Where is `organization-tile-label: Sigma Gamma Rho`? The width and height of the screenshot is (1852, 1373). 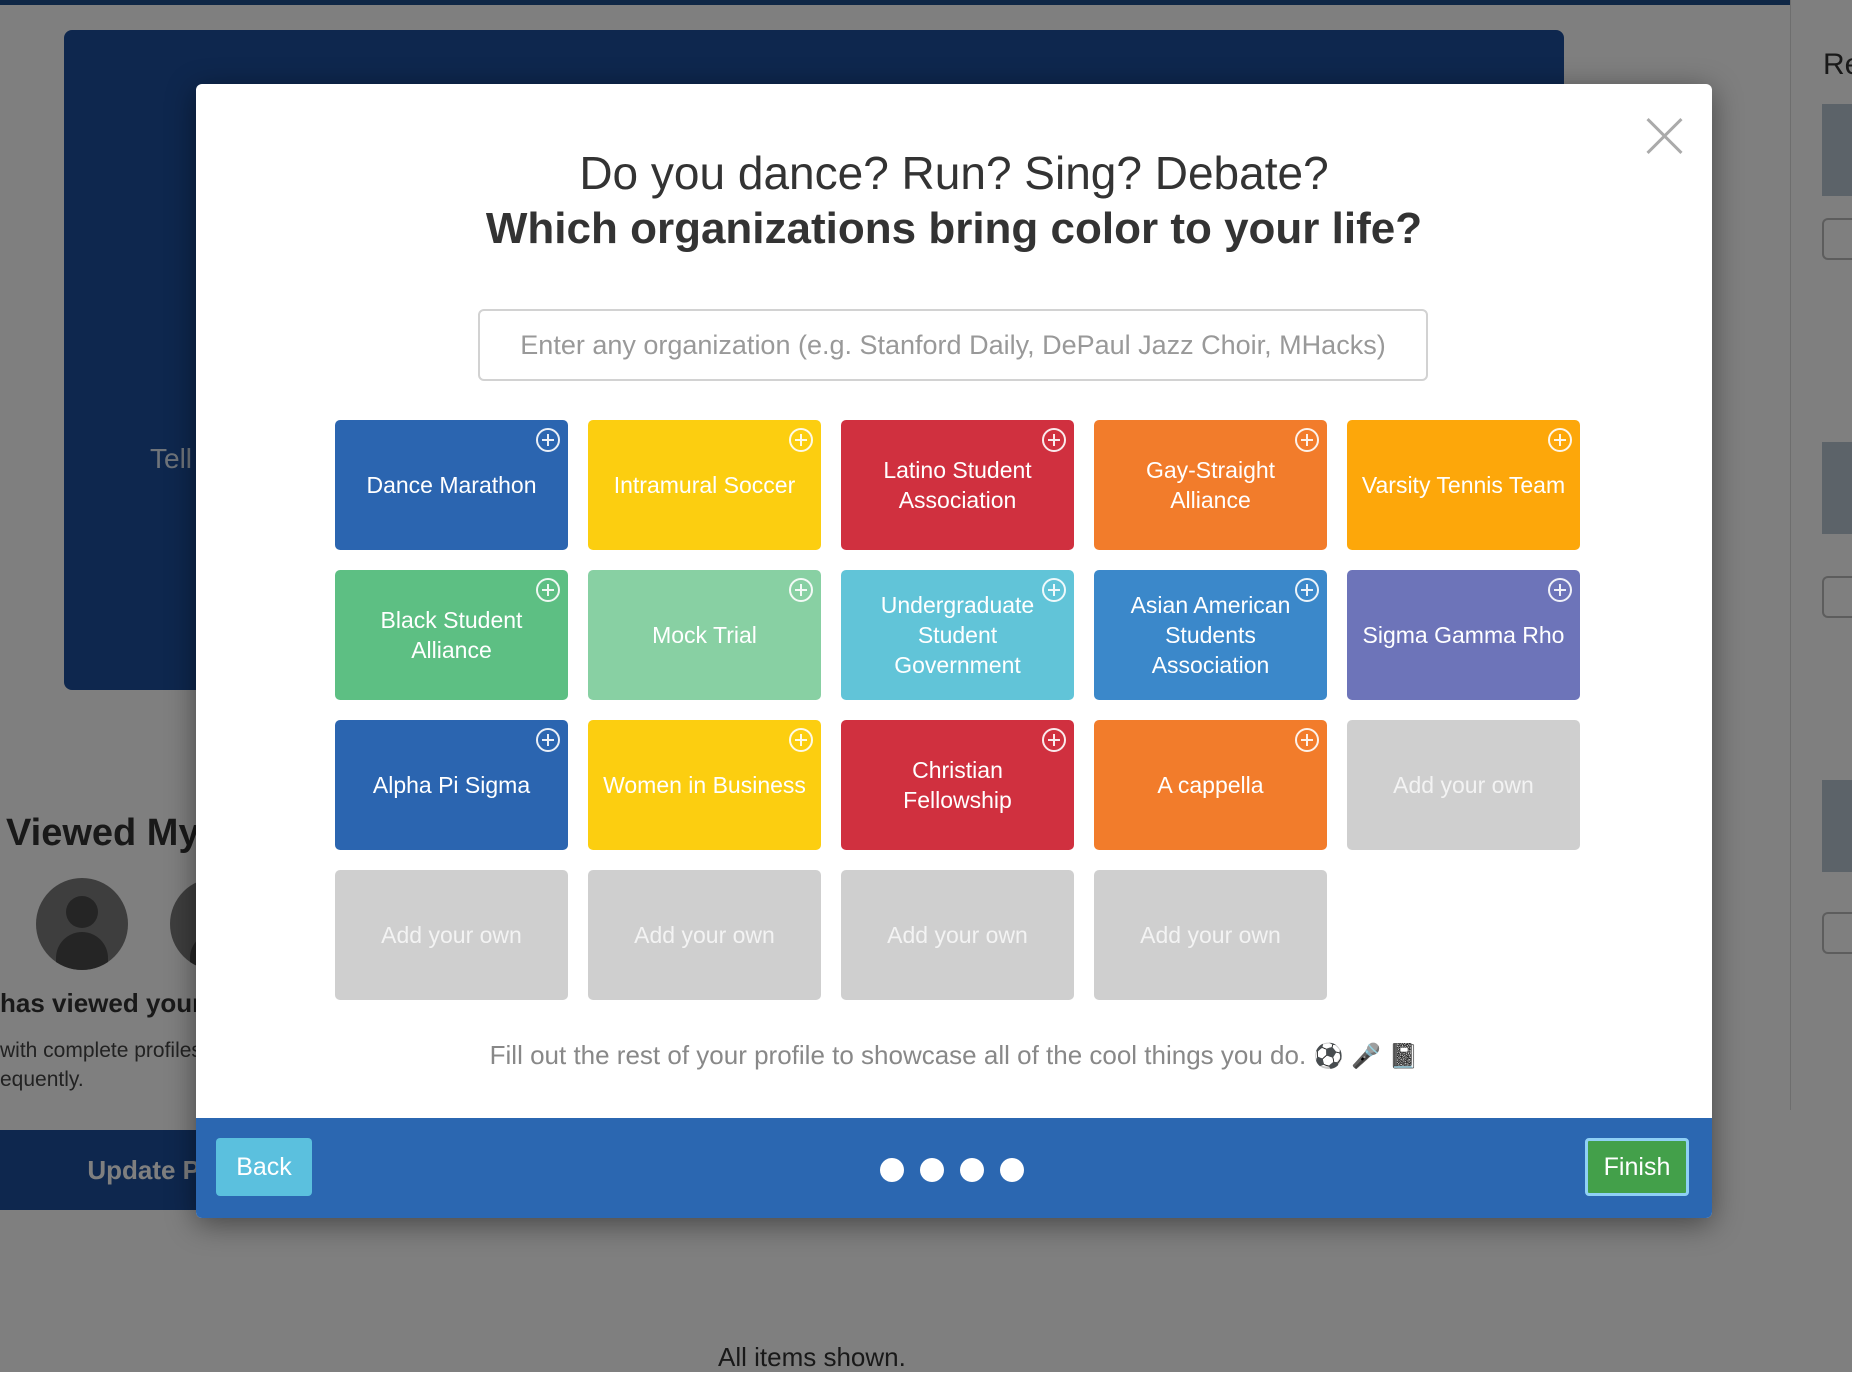
organization-tile-label: Sigma Gamma Rho is located at coordinates (1463, 635).